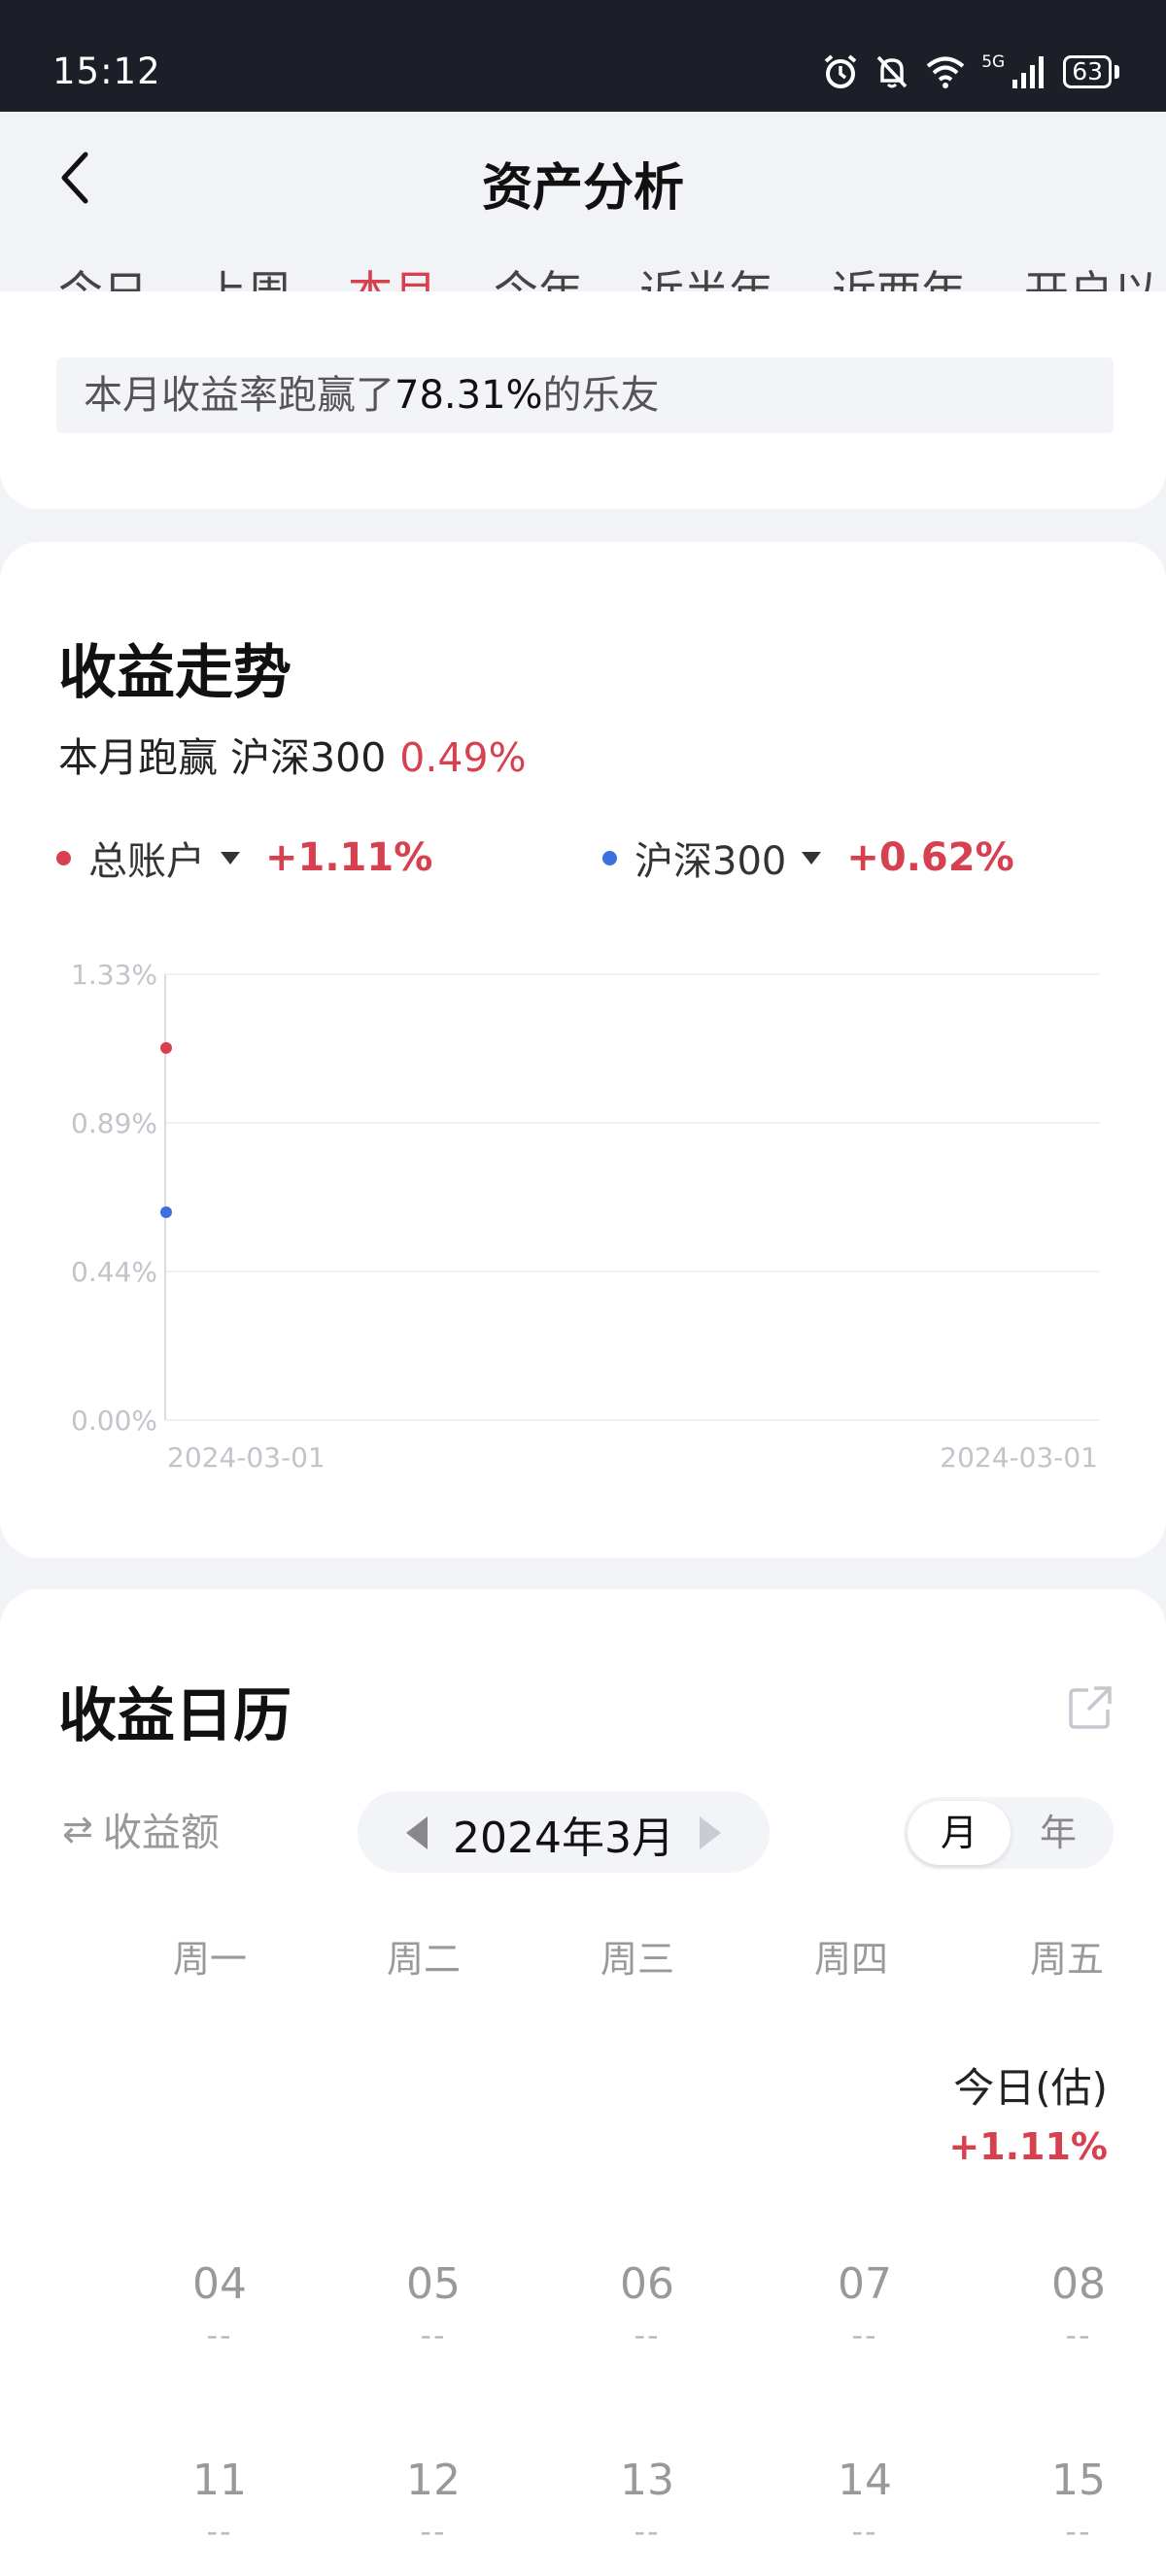 This screenshot has width=1166, height=2576. What do you see at coordinates (114, 975) in the screenshot?
I see `y-tick-label: 1.33%` at bounding box center [114, 975].